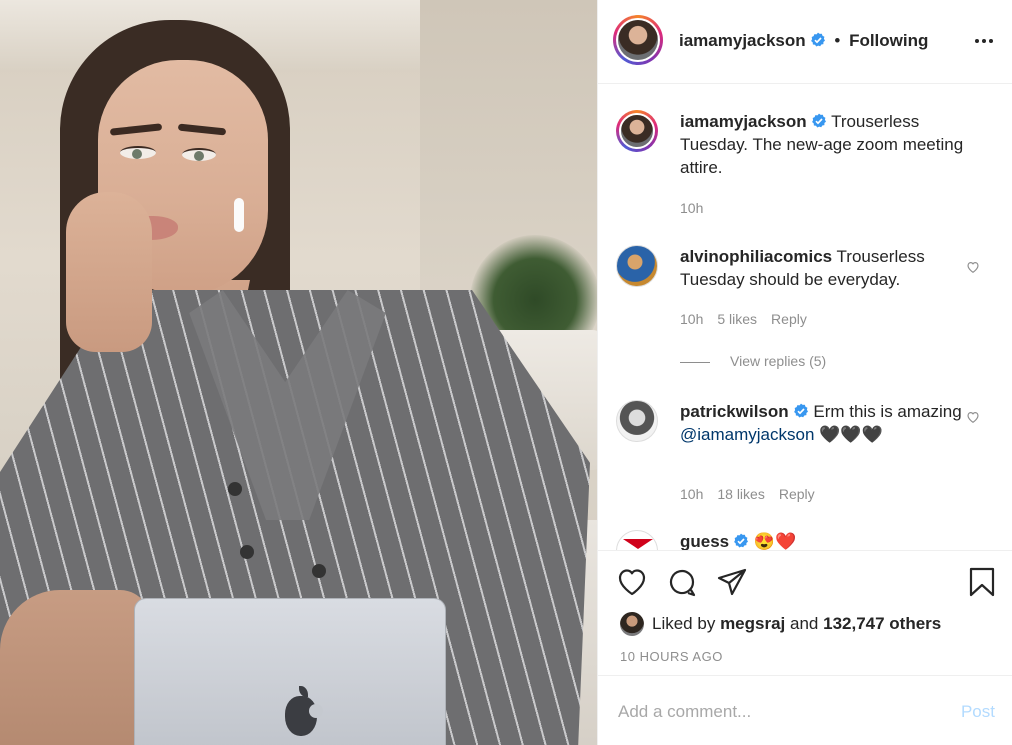 The image size is (1012, 745). What do you see at coordinates (732, 582) in the screenshot?
I see `share-icon` at bounding box center [732, 582].